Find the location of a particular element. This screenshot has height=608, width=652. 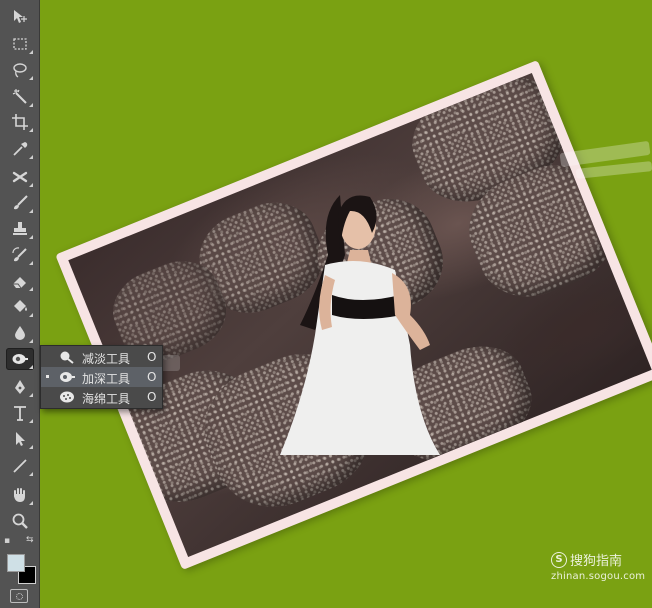

path-selection-tool is located at coordinates (20, 439).